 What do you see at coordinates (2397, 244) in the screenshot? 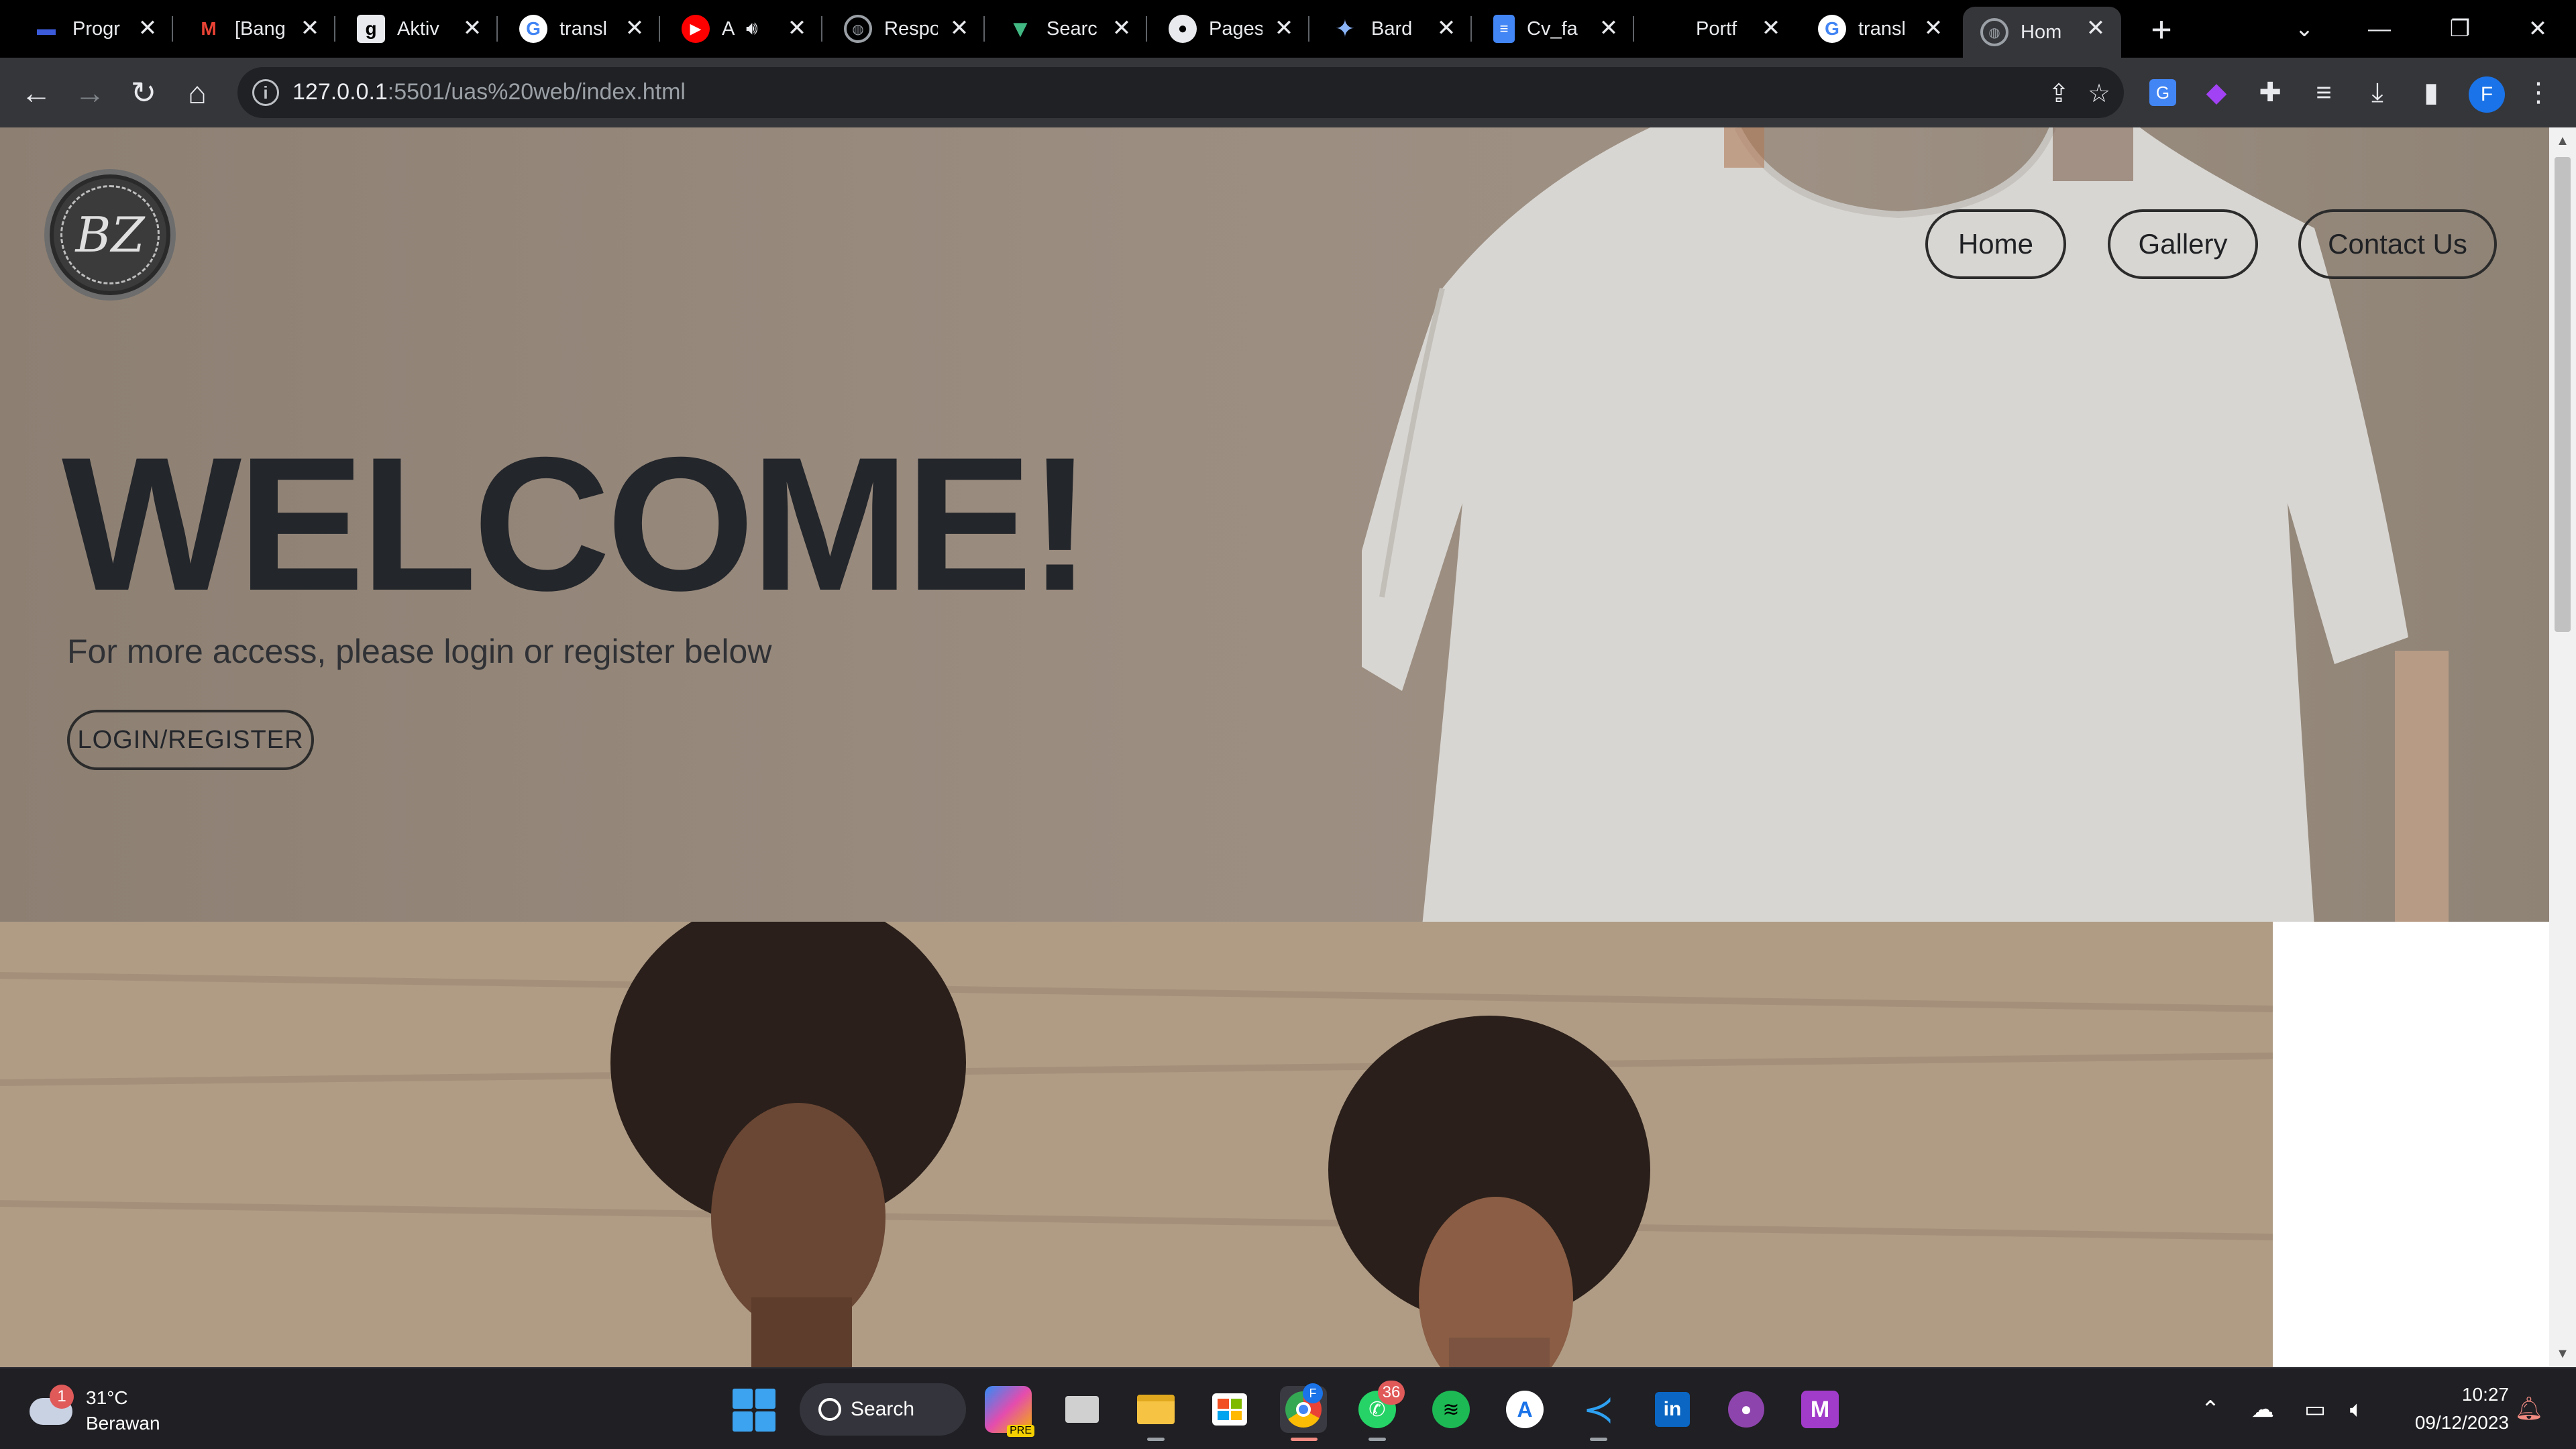
I see `nav-contact-button: Contact Us` at bounding box center [2397, 244].